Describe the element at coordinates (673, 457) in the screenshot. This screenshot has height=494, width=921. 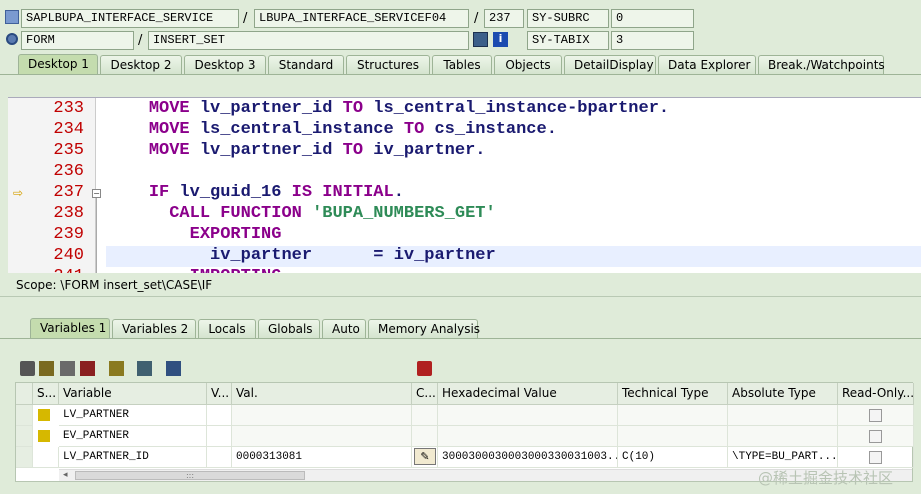
I see `technical-type-cell: C(10)` at that location.